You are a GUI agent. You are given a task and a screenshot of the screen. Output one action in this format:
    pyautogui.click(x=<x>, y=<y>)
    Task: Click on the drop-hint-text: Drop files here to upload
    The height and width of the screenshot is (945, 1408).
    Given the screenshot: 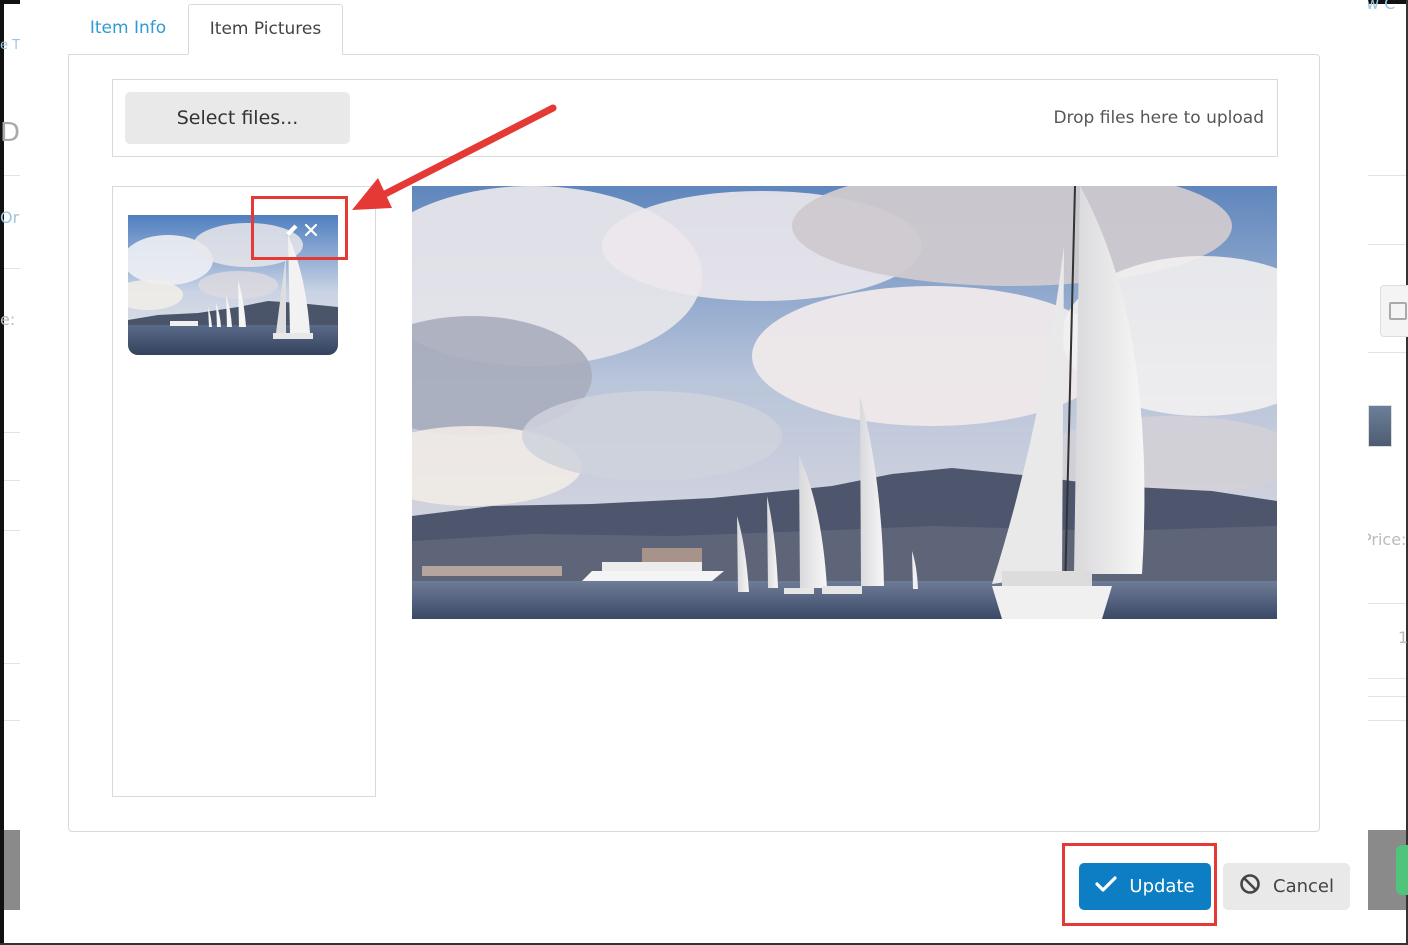 What is the action you would take?
    pyautogui.click(x=1158, y=118)
    